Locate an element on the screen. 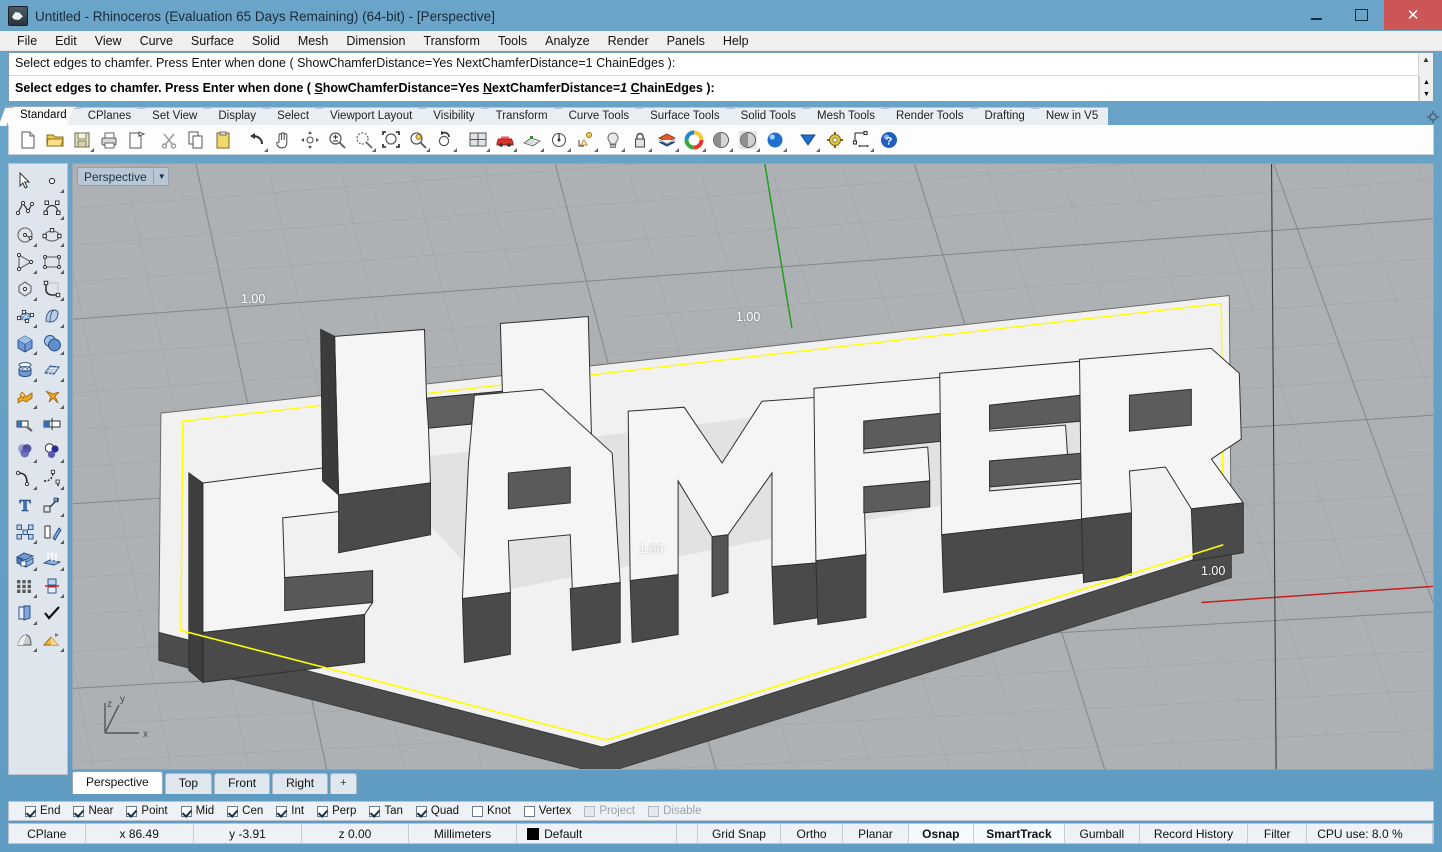 Image resolution: width=1442 pixels, height=852 pixels. toolbar-tab-mesh-tools: Mesh Tools is located at coordinates (845, 116).